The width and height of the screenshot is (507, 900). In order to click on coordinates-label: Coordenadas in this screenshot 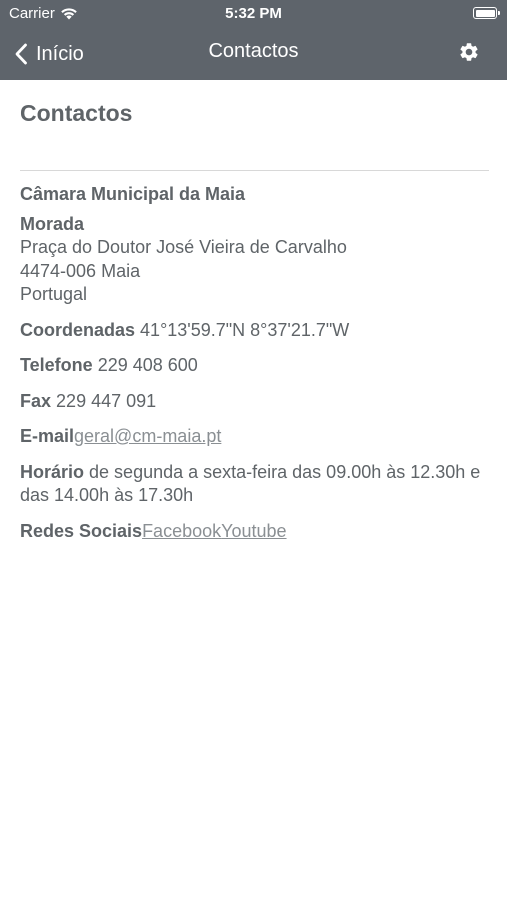, I will do `click(78, 329)`.